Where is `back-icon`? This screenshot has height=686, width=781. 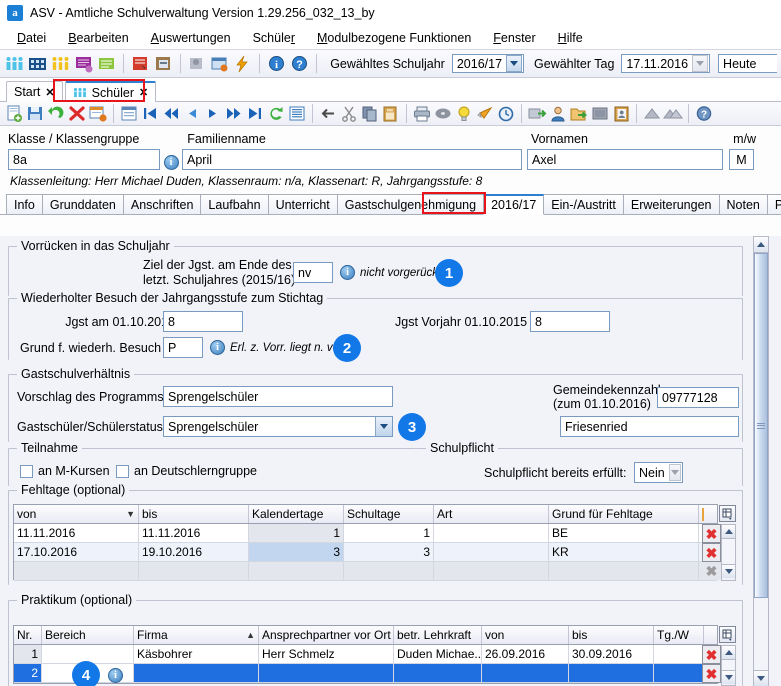 back-icon is located at coordinates (328, 113).